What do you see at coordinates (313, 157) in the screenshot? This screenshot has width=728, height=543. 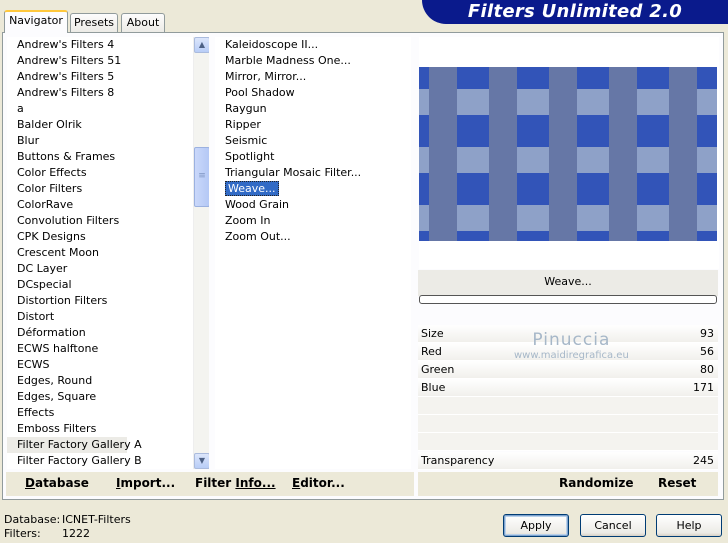 I see `filter-item: Spotlight` at bounding box center [313, 157].